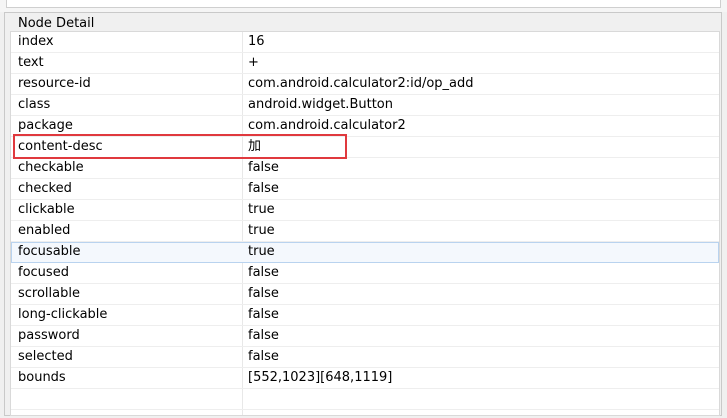 Image resolution: width=727 pixels, height=418 pixels. Describe the element at coordinates (49, 293) in the screenshot. I see `row-key: scrollable` at that location.